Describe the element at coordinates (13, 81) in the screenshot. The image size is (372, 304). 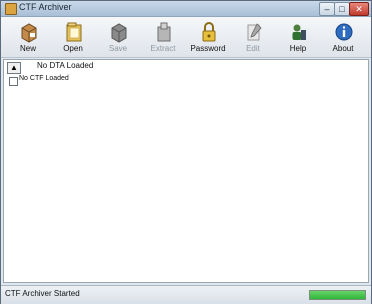
I see `item-checkbox` at that location.